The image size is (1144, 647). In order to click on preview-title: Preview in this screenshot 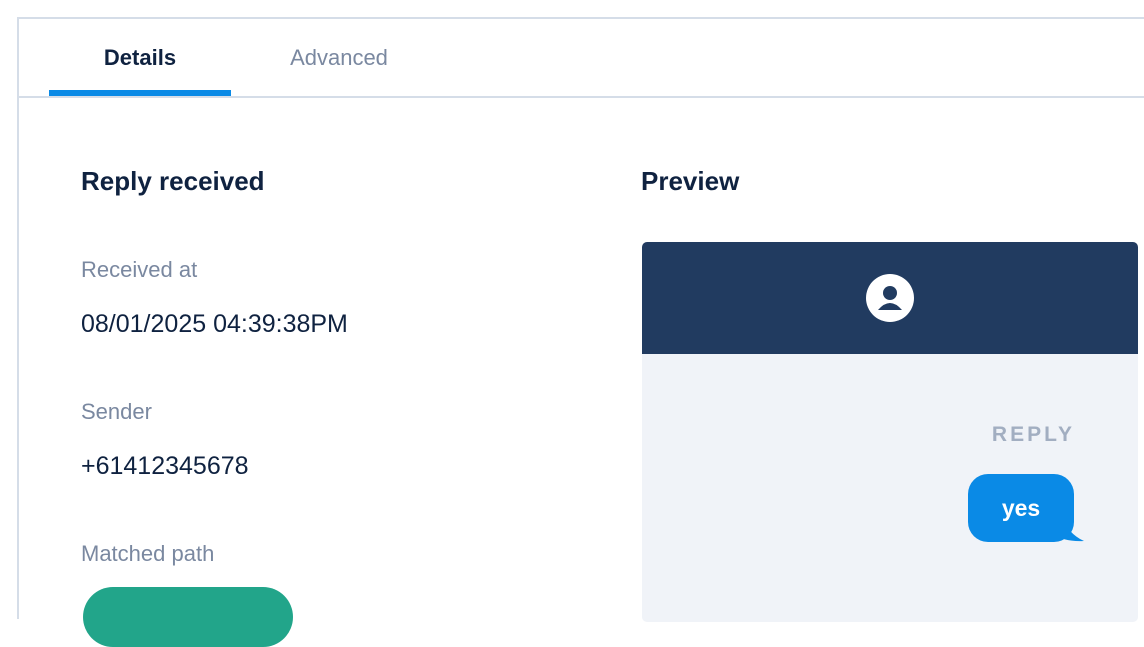, I will do `click(690, 181)`.